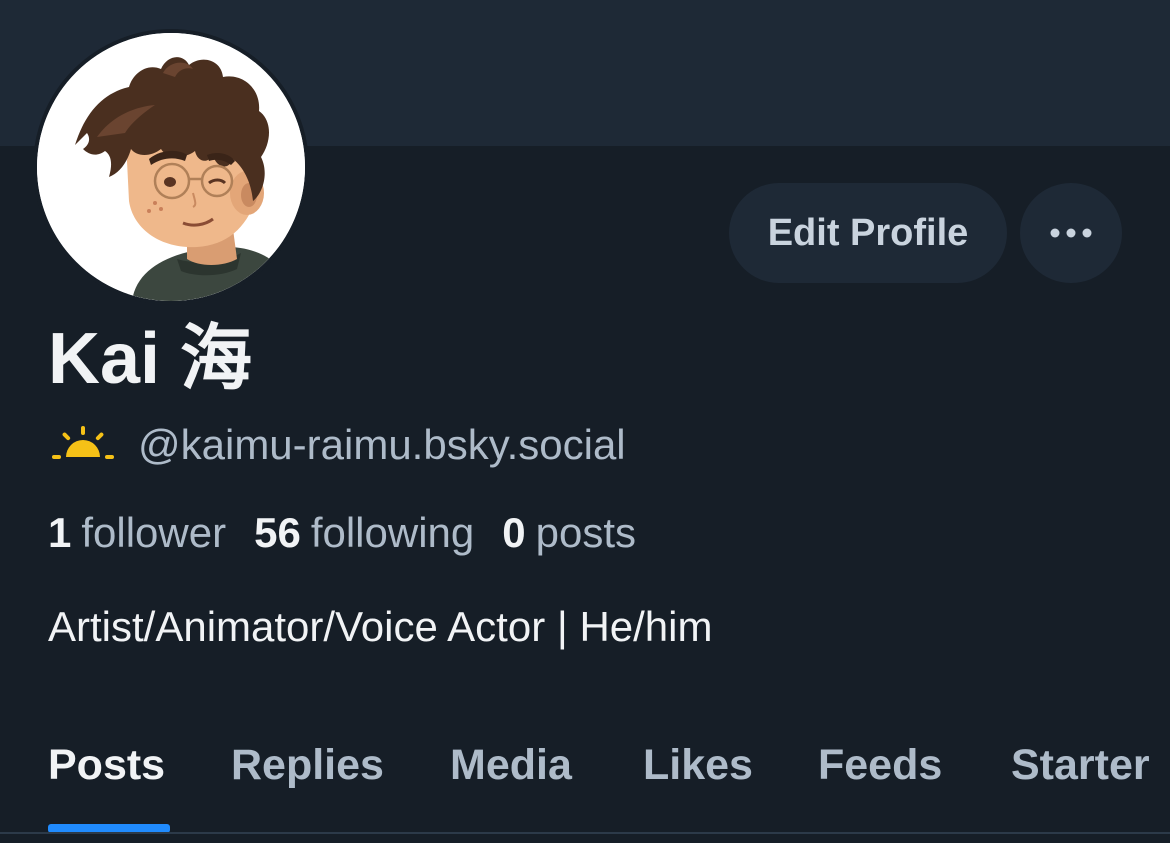 Image resolution: width=1170 pixels, height=843 pixels. I want to click on edit-profile-button: Edit Profile, so click(868, 233).